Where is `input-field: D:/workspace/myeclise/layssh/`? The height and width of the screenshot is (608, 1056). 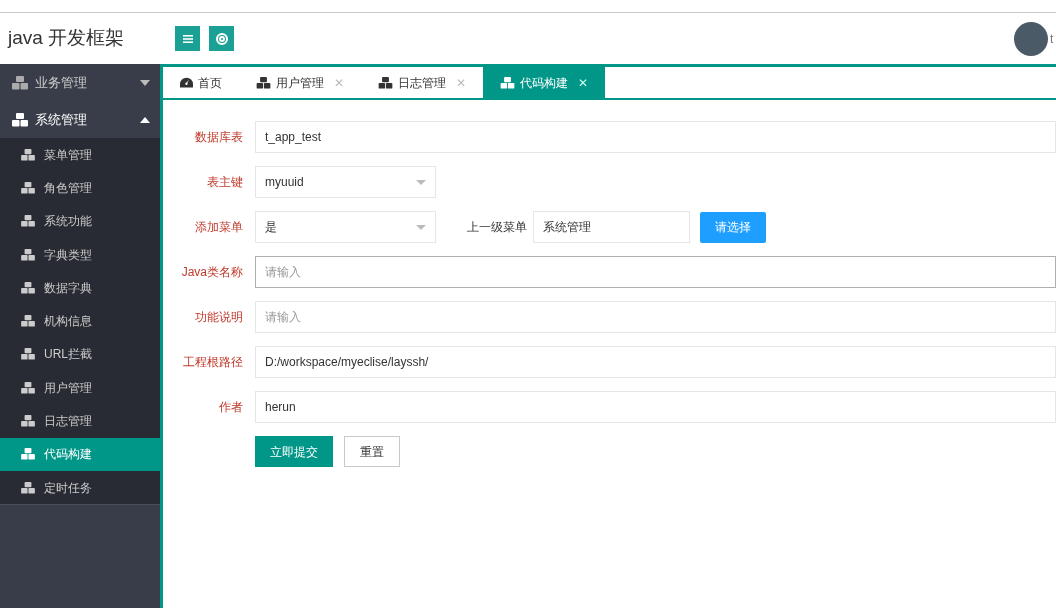 input-field: D:/workspace/myeclise/layssh/ is located at coordinates (655, 362).